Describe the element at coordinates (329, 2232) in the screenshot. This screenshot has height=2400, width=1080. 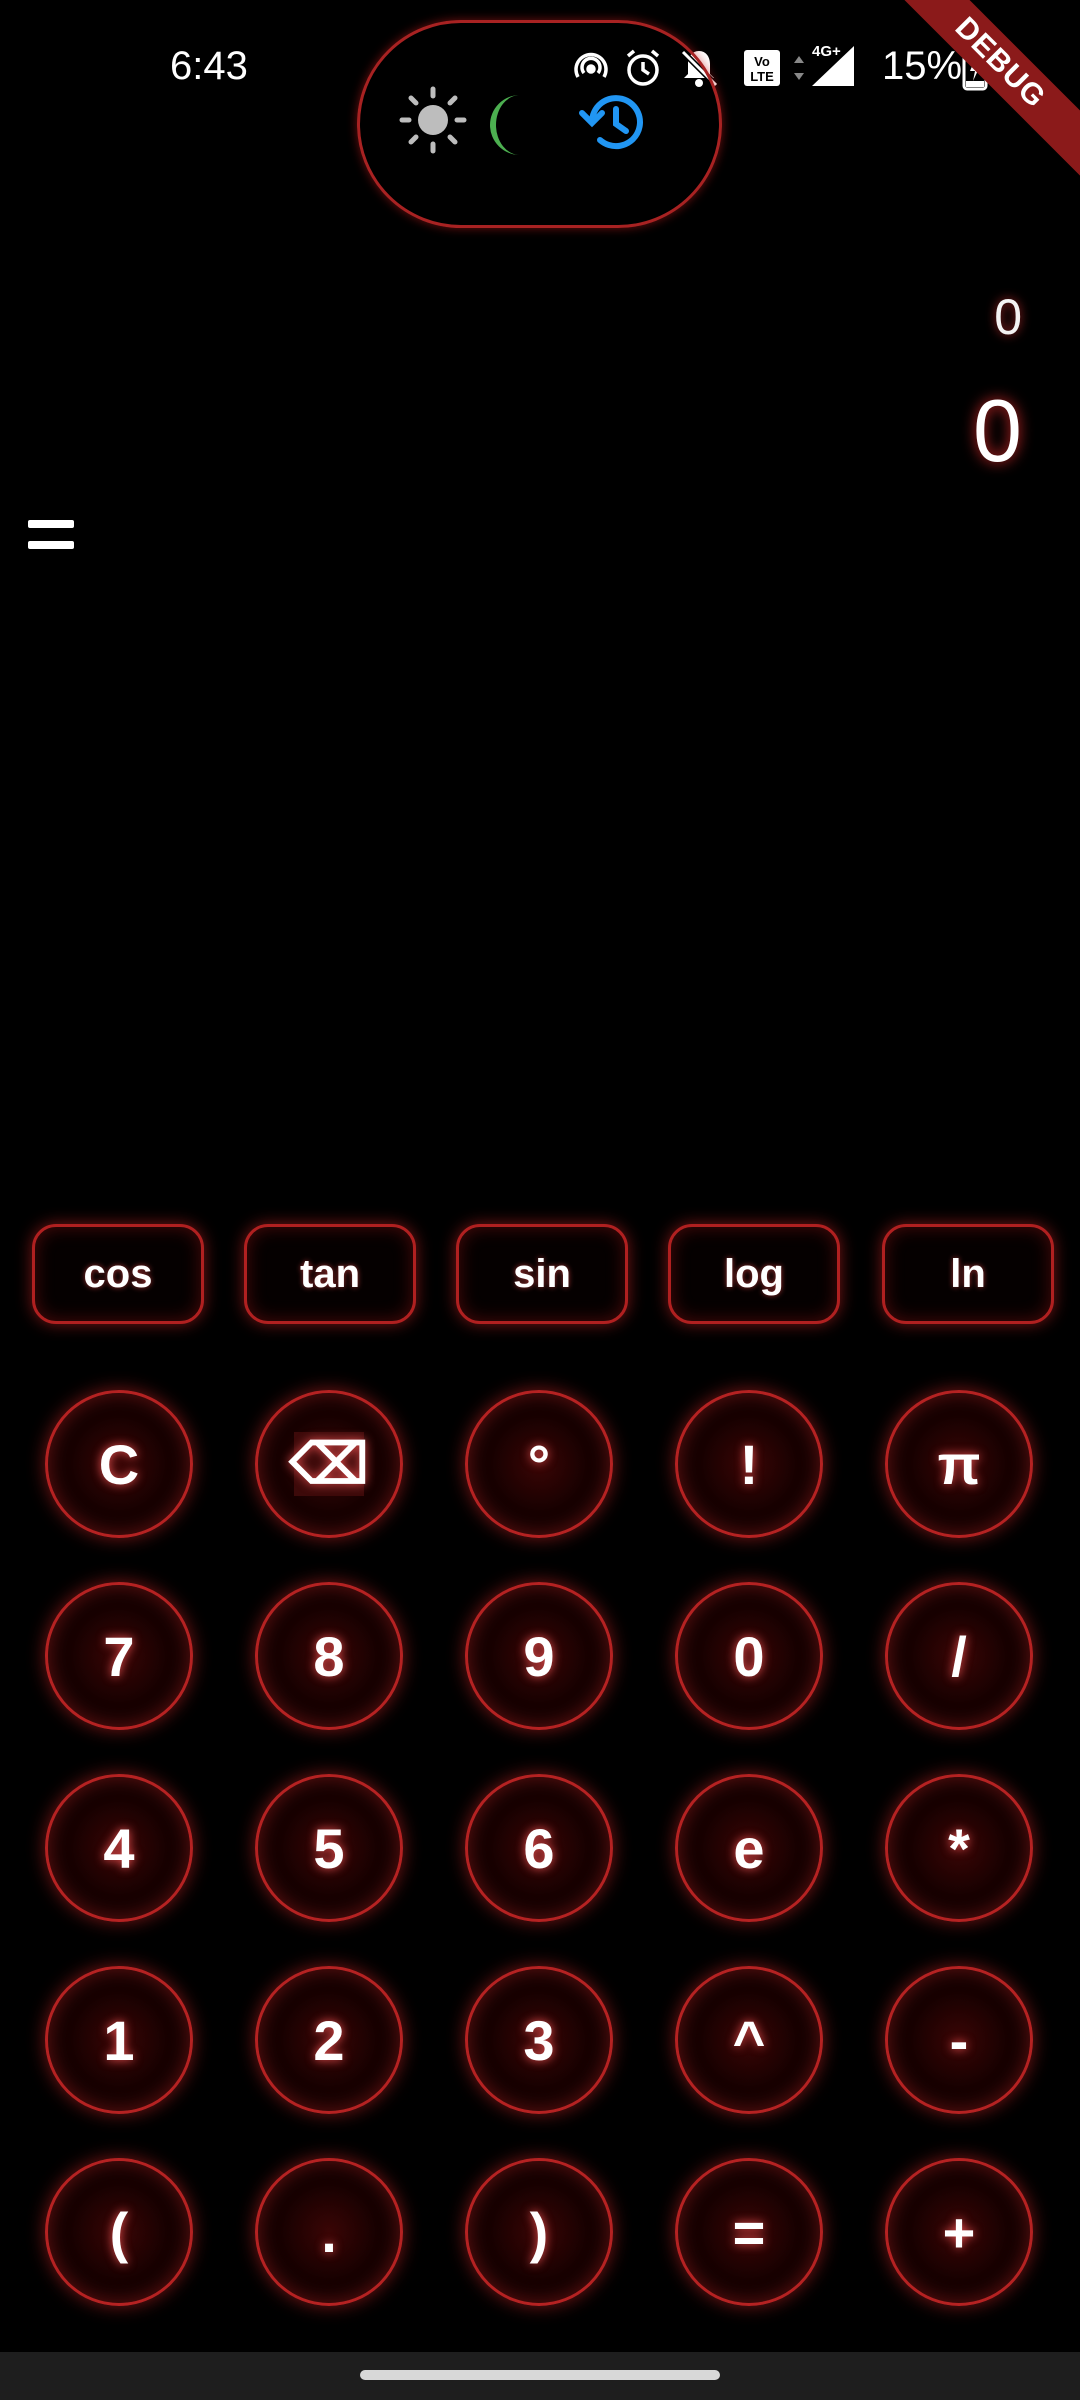
I see `decimal-button: .` at that location.